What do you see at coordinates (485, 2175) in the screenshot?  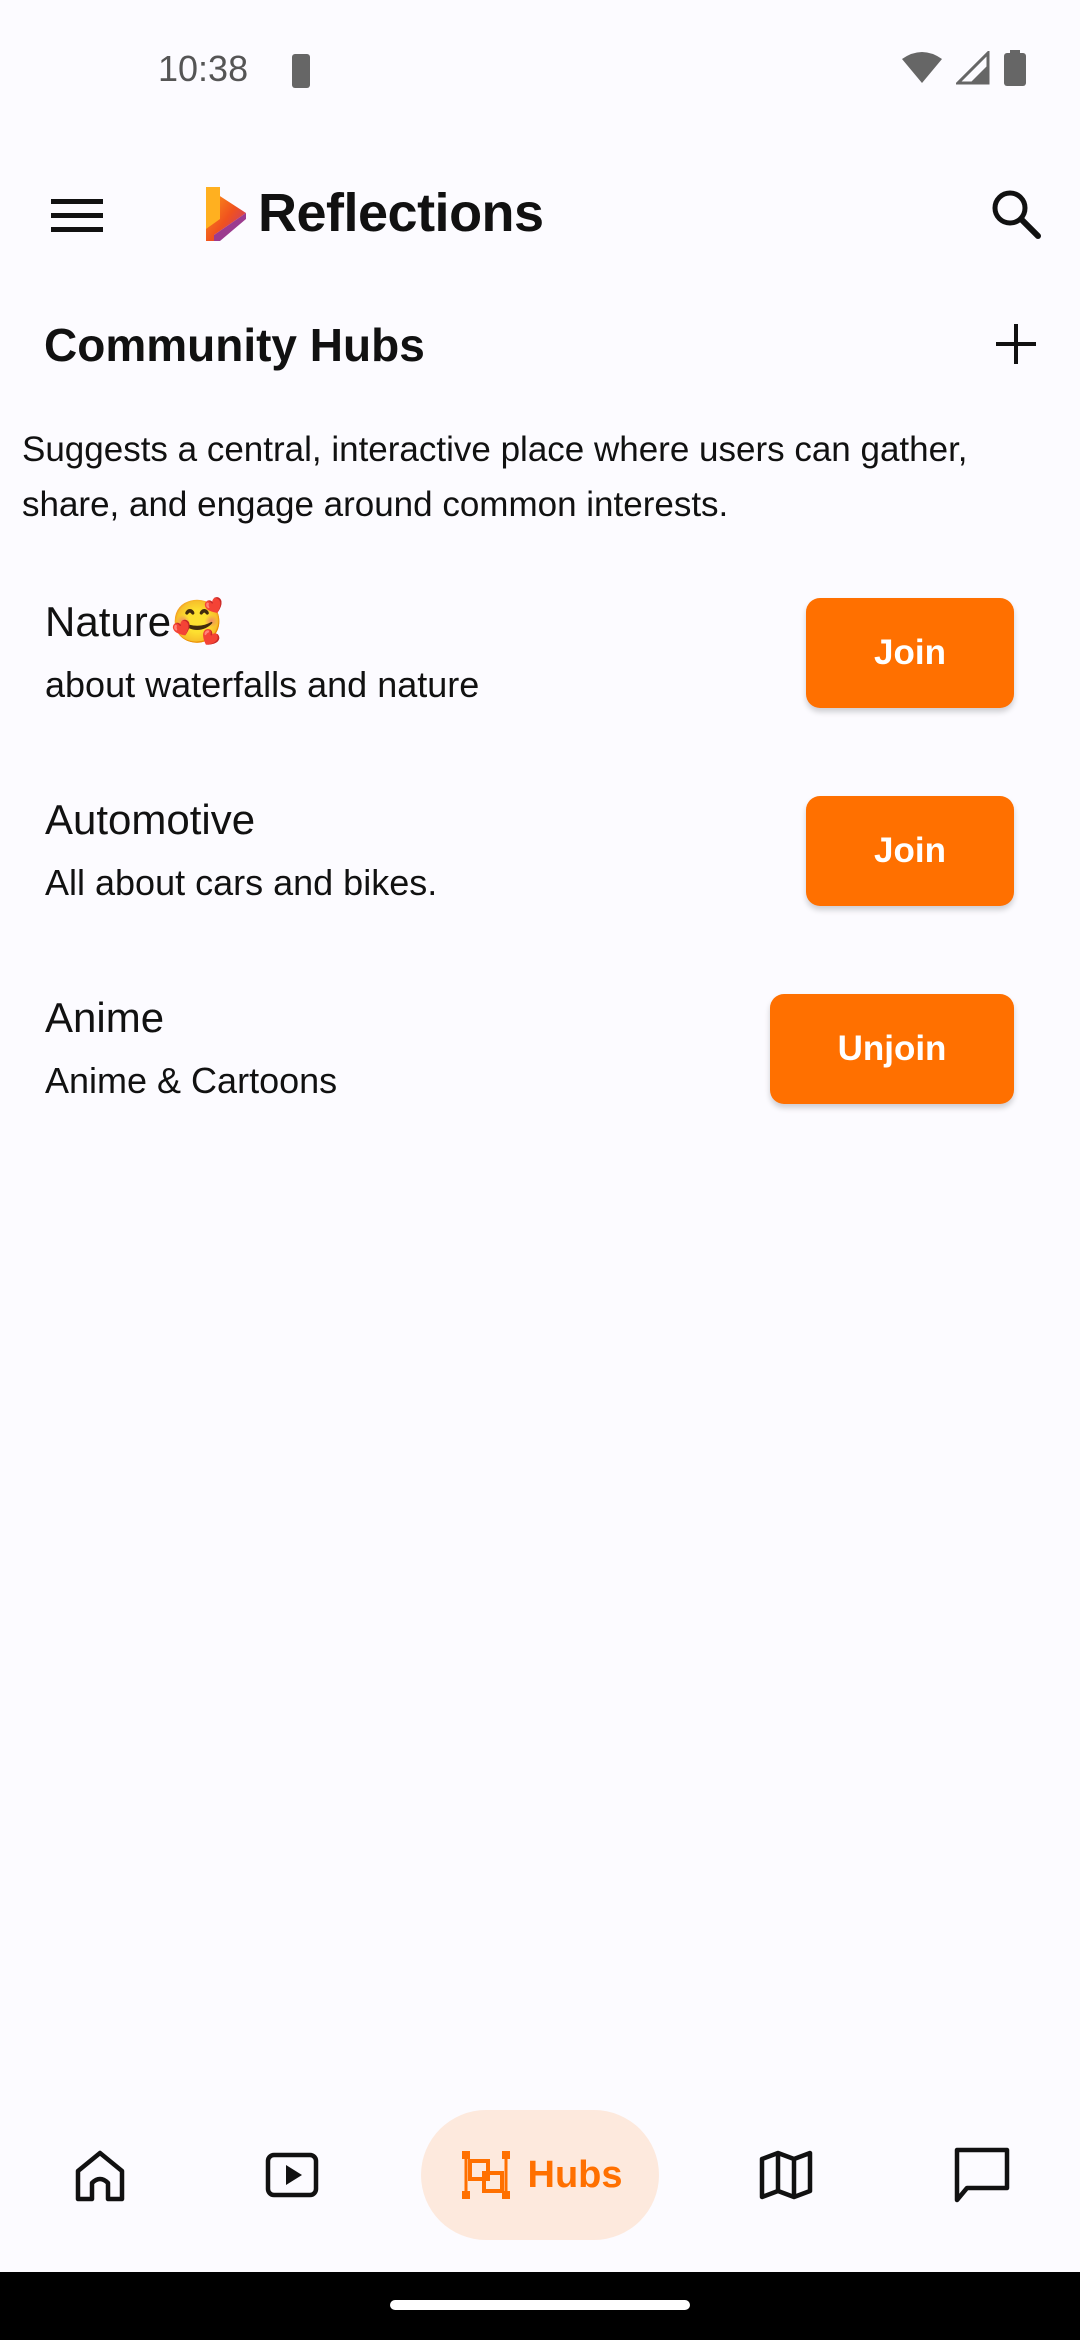 I see `hubs-icon` at bounding box center [485, 2175].